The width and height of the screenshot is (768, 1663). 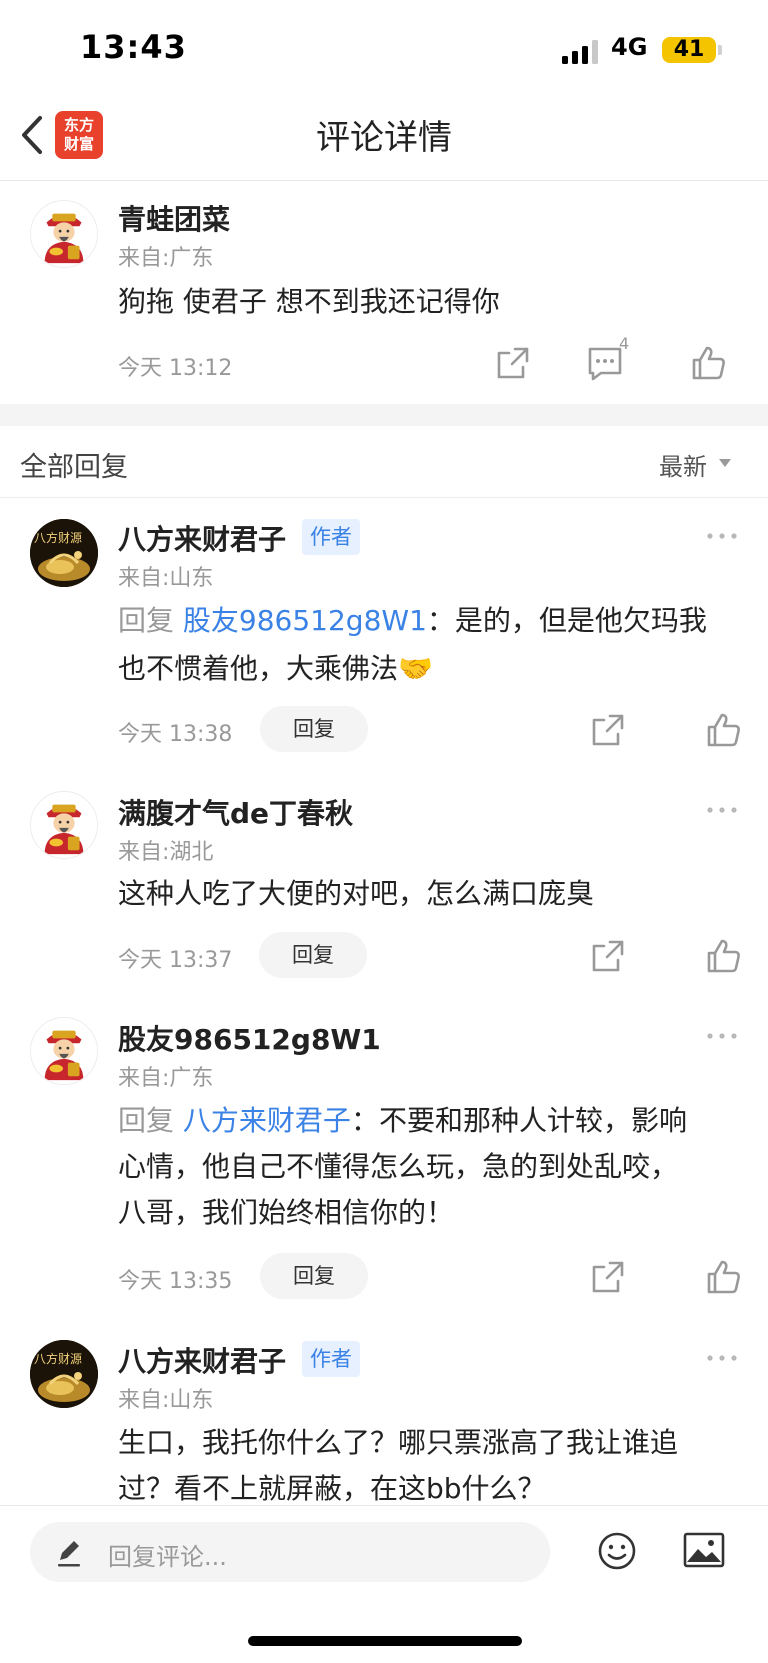 I want to click on reply-content-line: 八哥，我们始终相信你的！, so click(x=286, y=1212).